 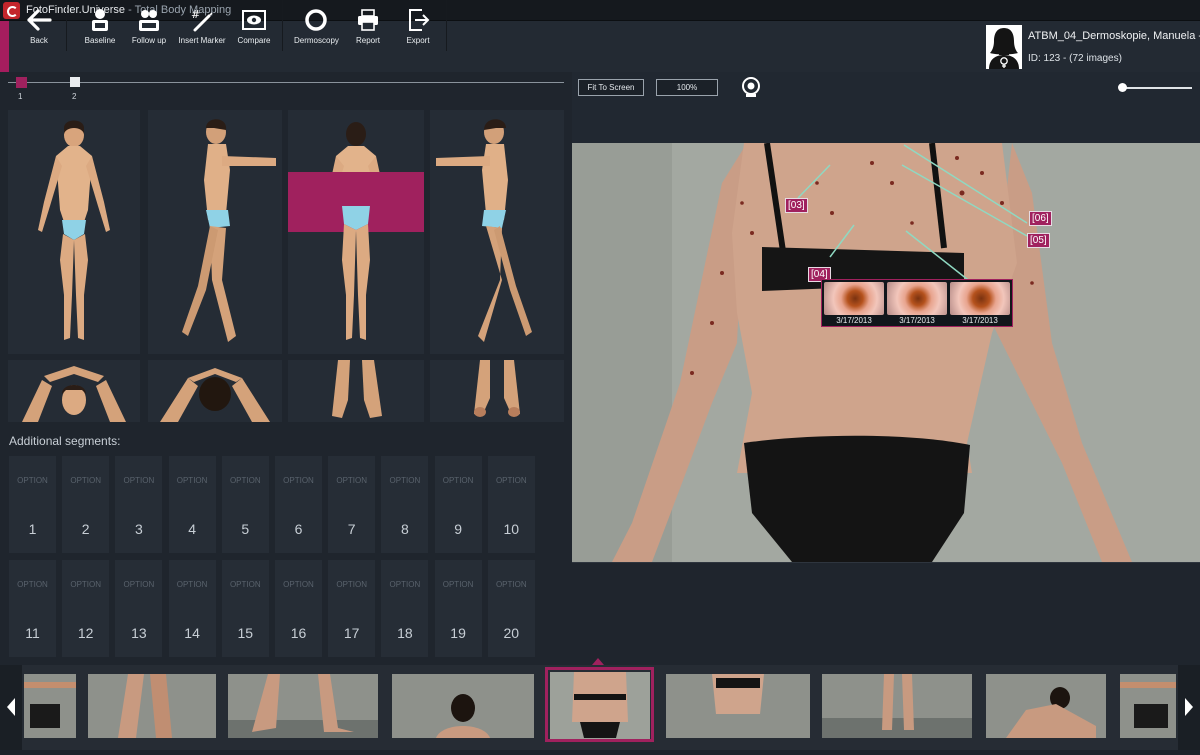 I want to click on segment-option-18: OPTION 18, so click(x=405, y=608).